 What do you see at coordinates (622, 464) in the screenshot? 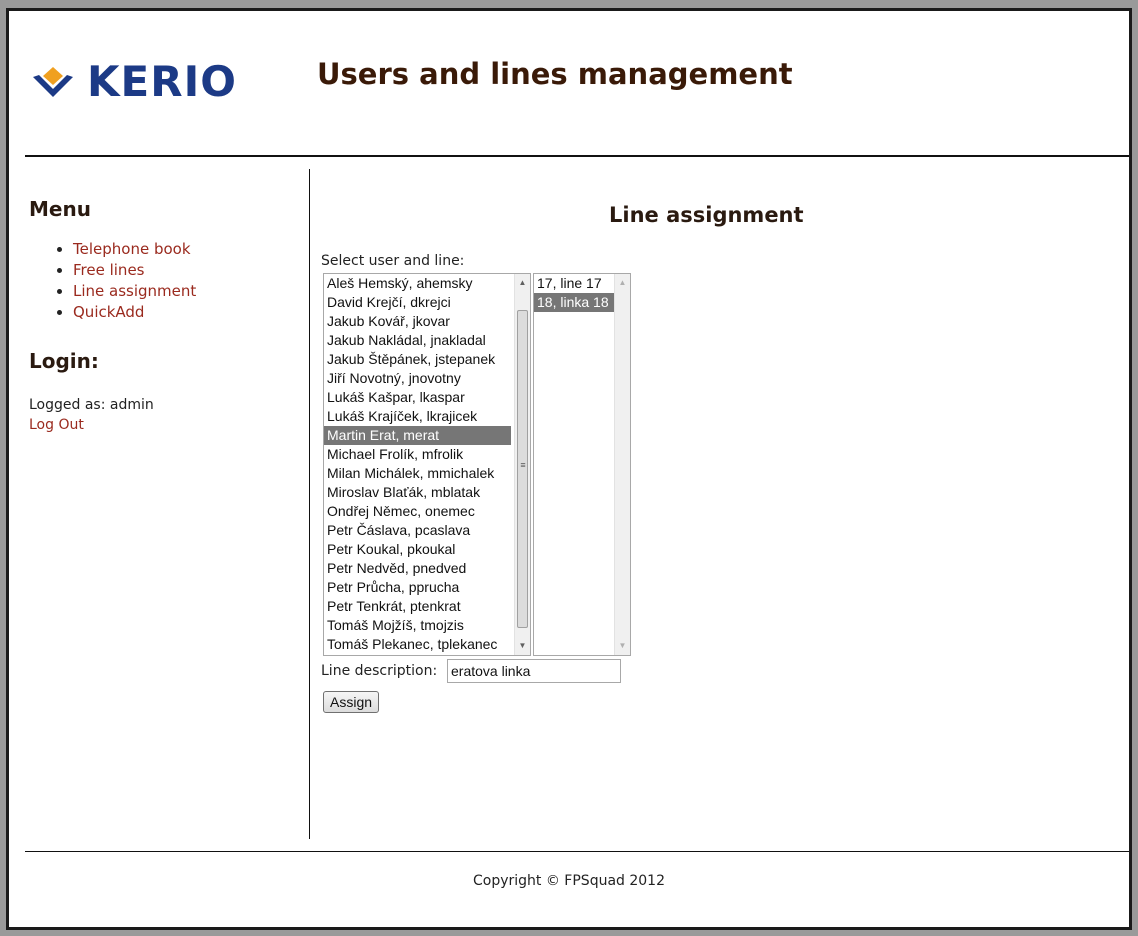
I see `line-list-scrollbar: ▲ ▼` at bounding box center [622, 464].